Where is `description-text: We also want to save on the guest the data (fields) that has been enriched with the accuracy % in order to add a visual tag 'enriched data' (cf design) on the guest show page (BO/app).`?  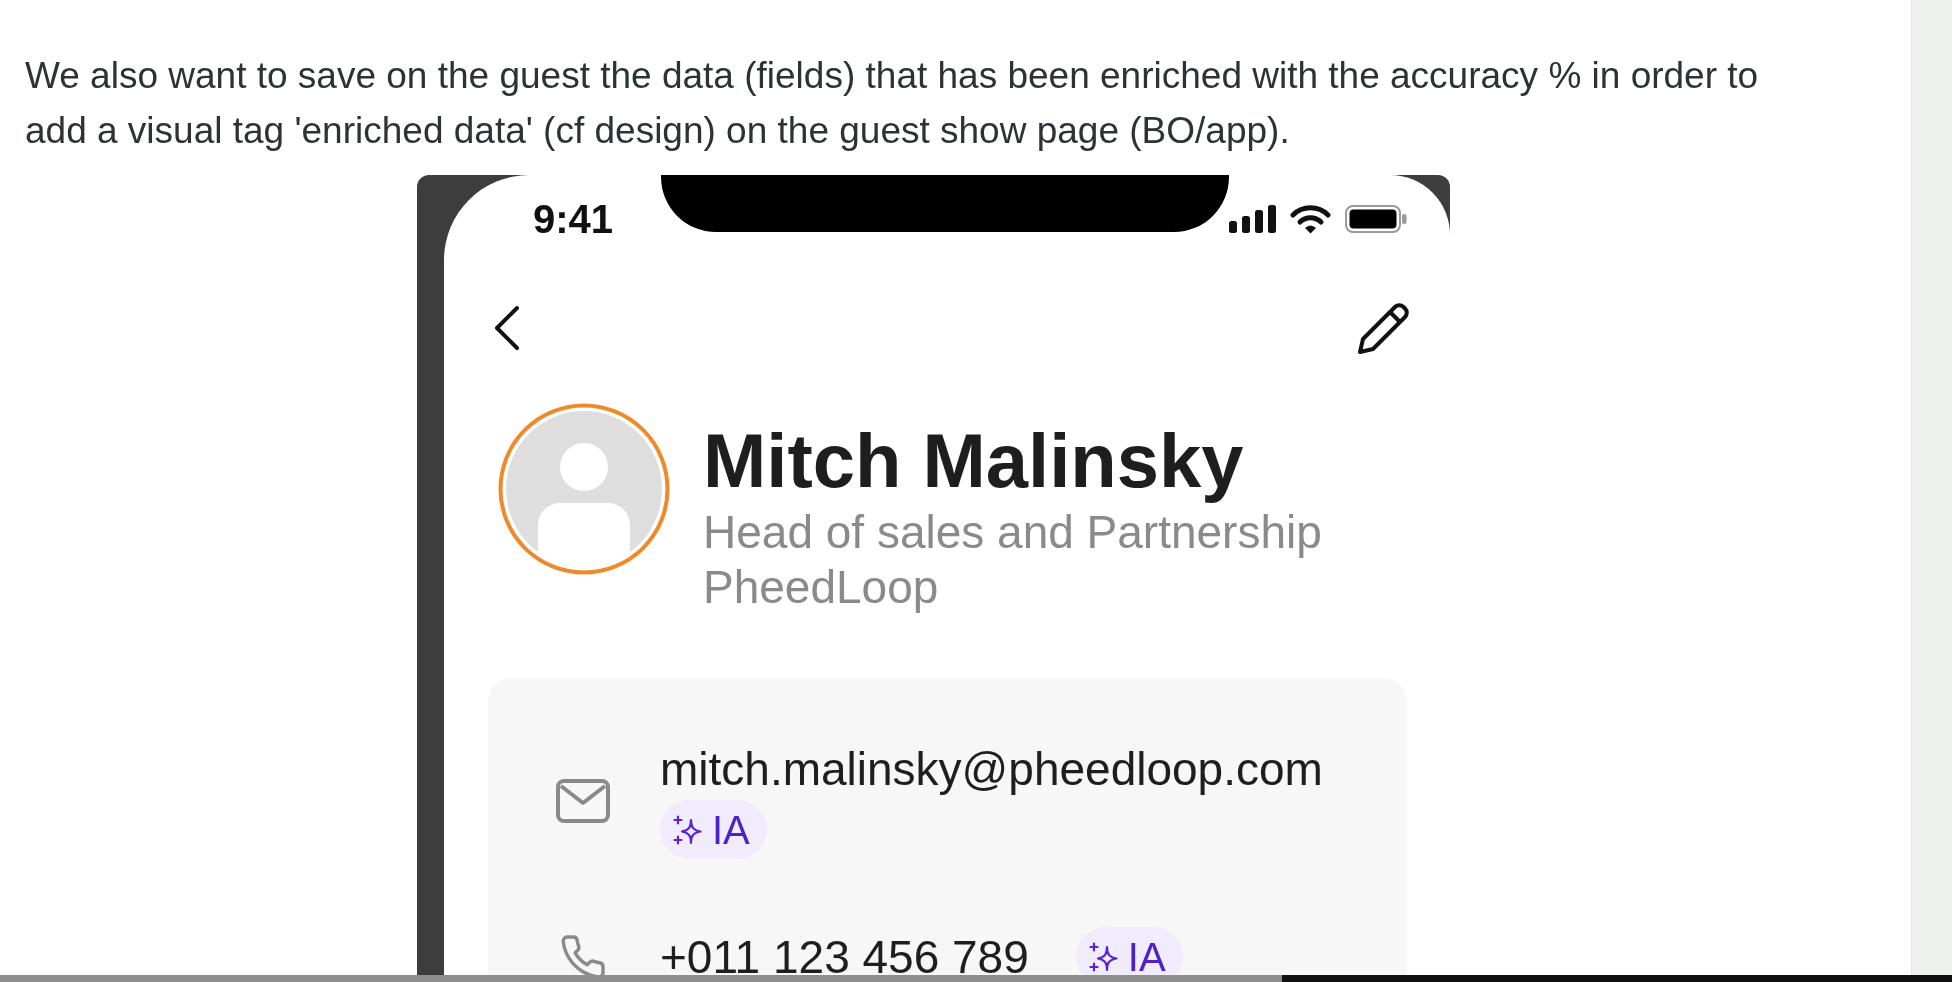 description-text: We also want to save on the guest the data (fields) that has been enriched with the accuracy % in order to add a visual tag 'enriched data' (cf design) on the guest show page (BO/app). is located at coordinates (892, 103).